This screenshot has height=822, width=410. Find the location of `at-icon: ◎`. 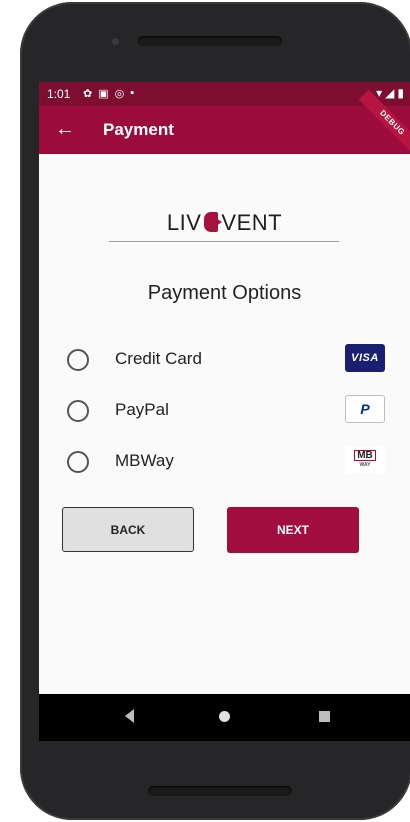

at-icon: ◎ is located at coordinates (119, 94).